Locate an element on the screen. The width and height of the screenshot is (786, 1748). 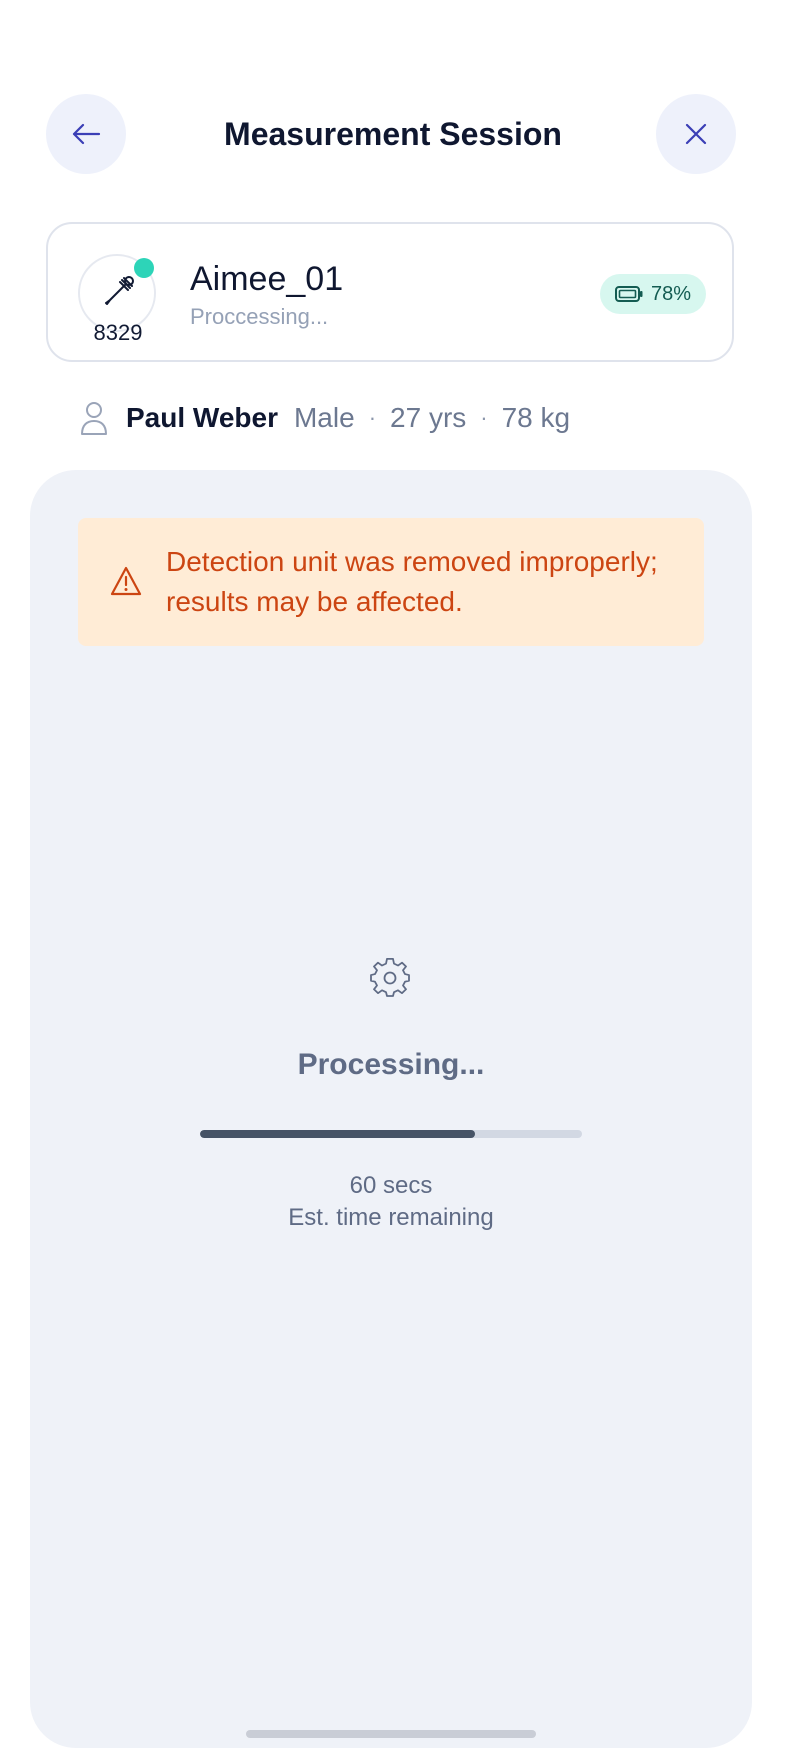
device-card: 8329 Aimee_01 Proccessing... 78% is located at coordinates (390, 292).